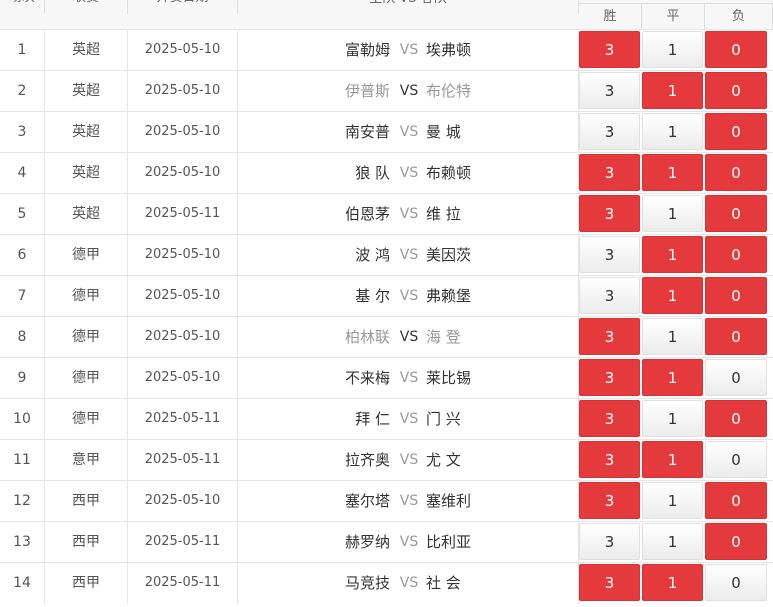  Describe the element at coordinates (22, 7) in the screenshot. I see `header-index: 场次` at that location.